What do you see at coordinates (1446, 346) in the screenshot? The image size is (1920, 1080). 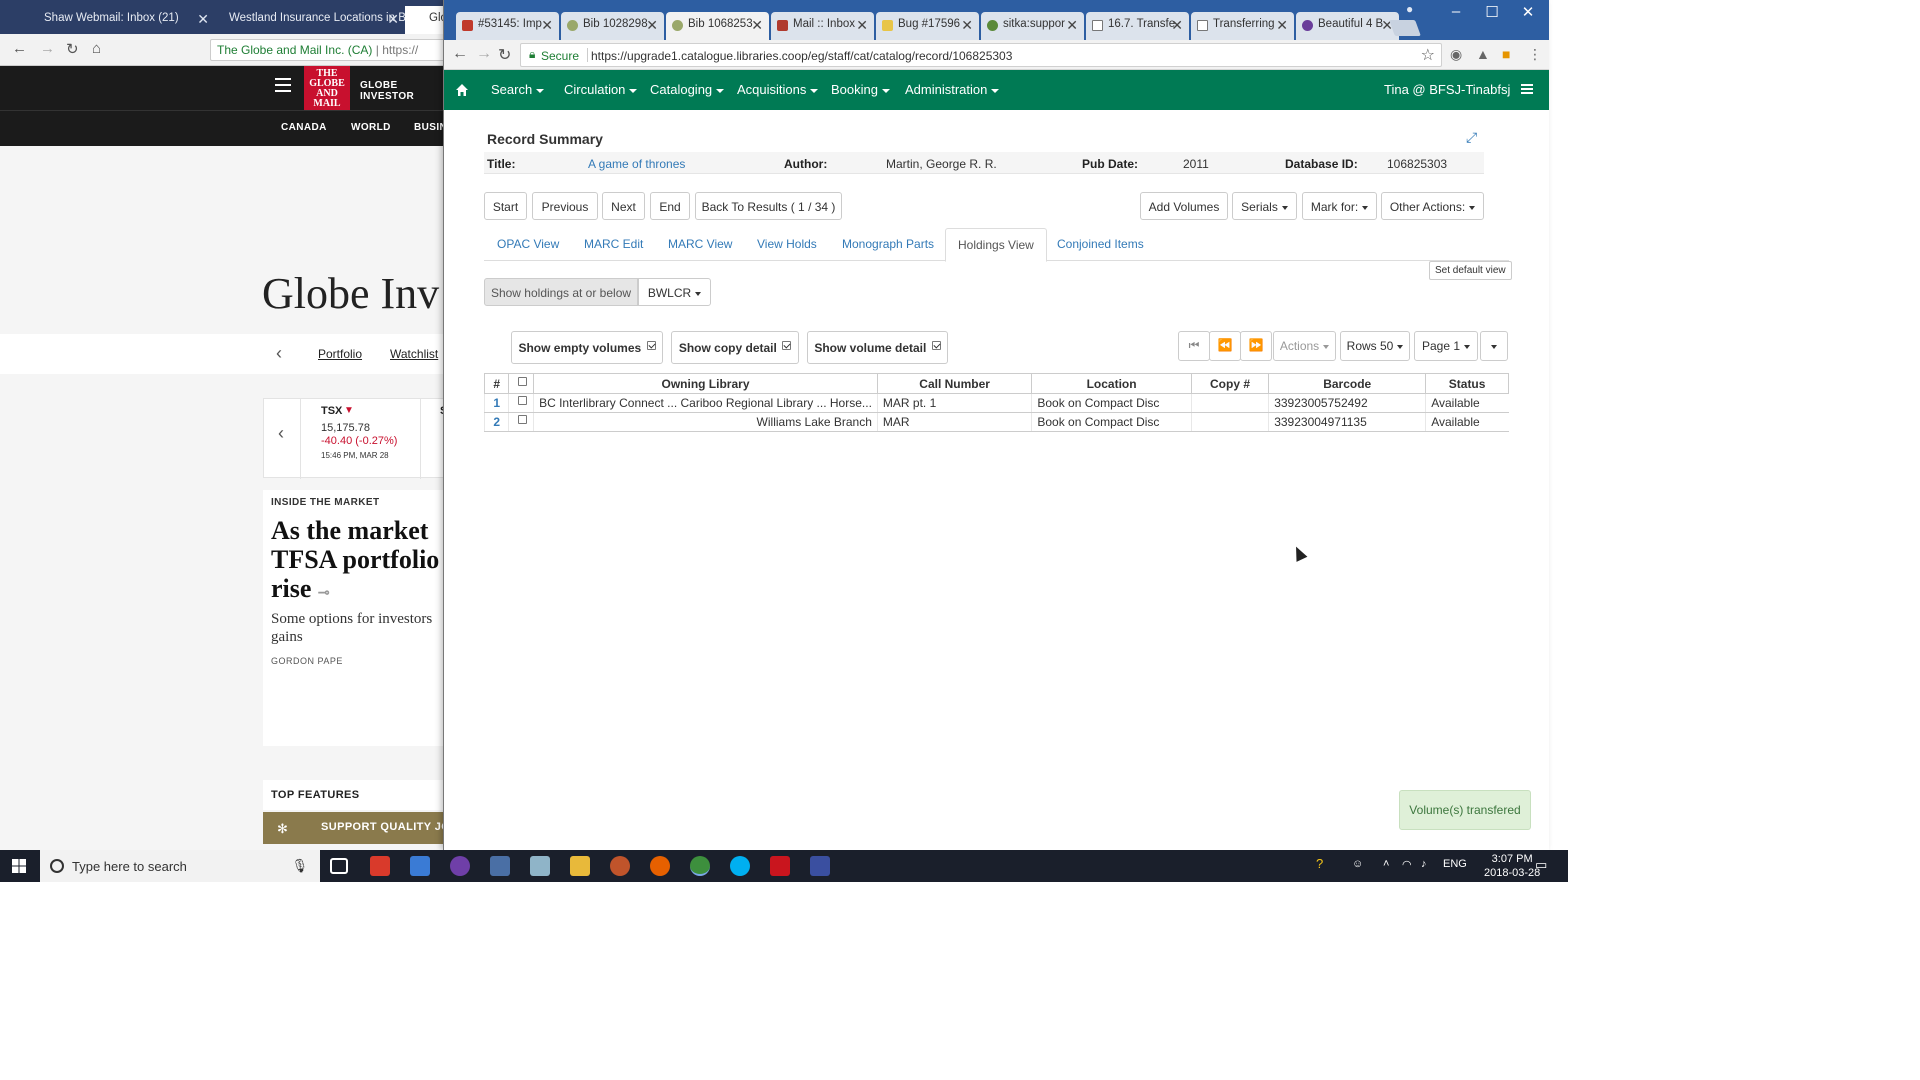 I see `page-selector-button: Page 1` at bounding box center [1446, 346].